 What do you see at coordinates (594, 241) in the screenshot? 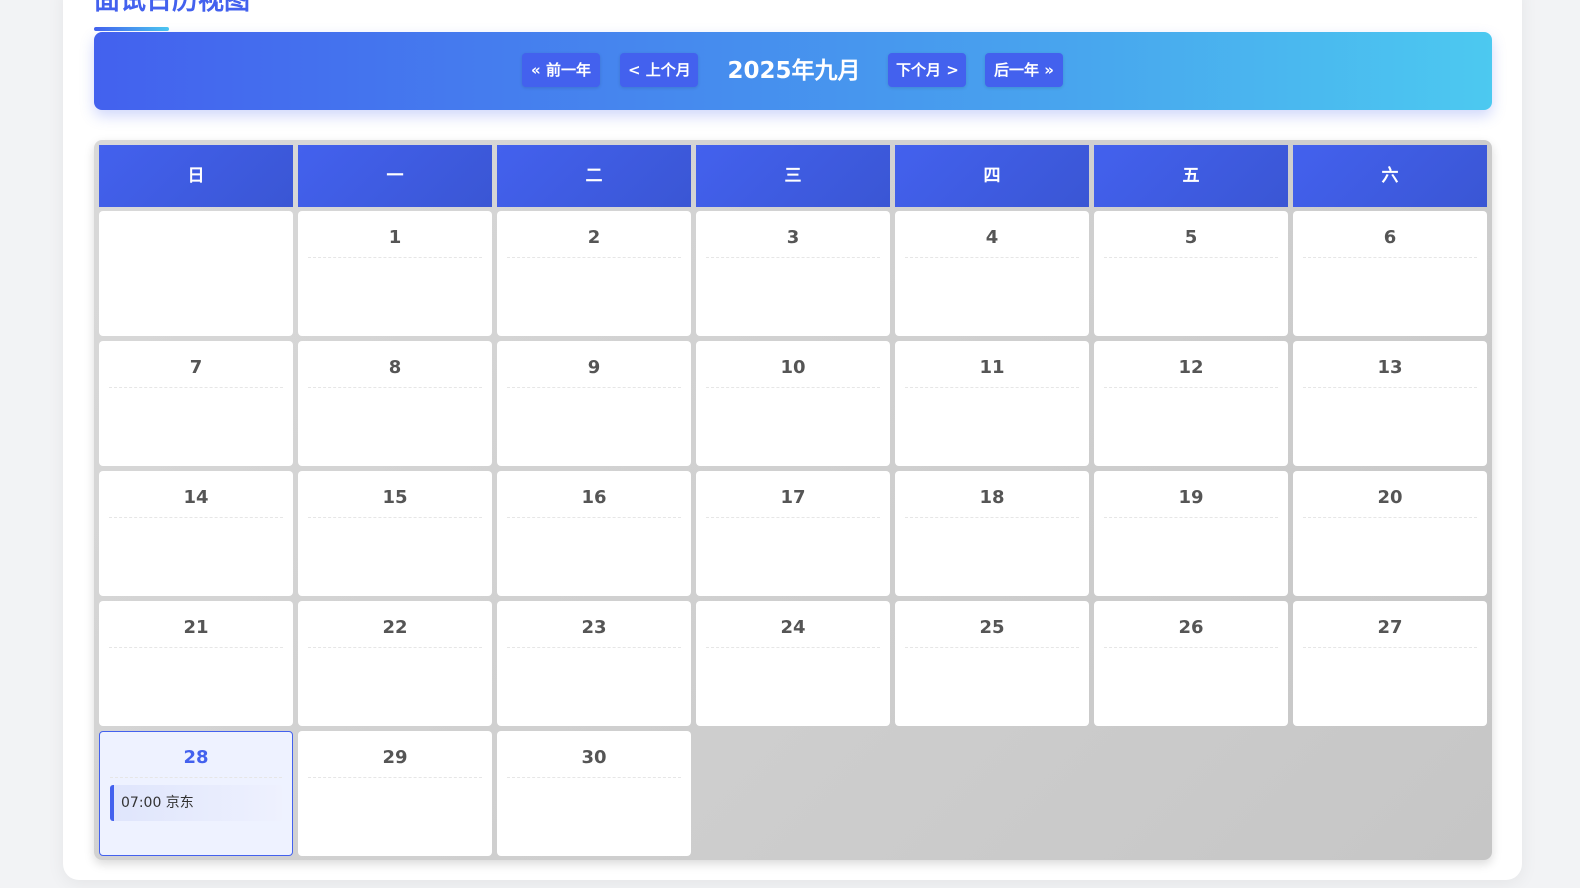
I see `day-number: 2` at bounding box center [594, 241].